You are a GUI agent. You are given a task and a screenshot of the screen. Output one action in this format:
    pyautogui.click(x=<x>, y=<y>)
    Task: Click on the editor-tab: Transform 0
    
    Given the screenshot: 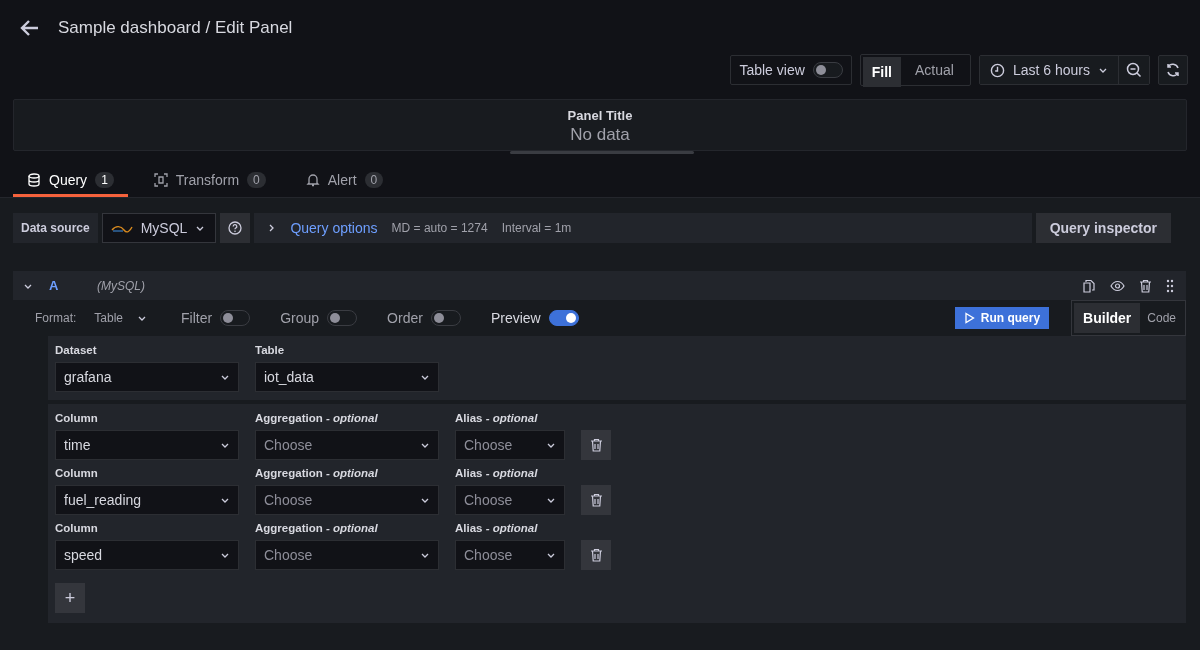 What is the action you would take?
    pyautogui.click(x=209, y=181)
    